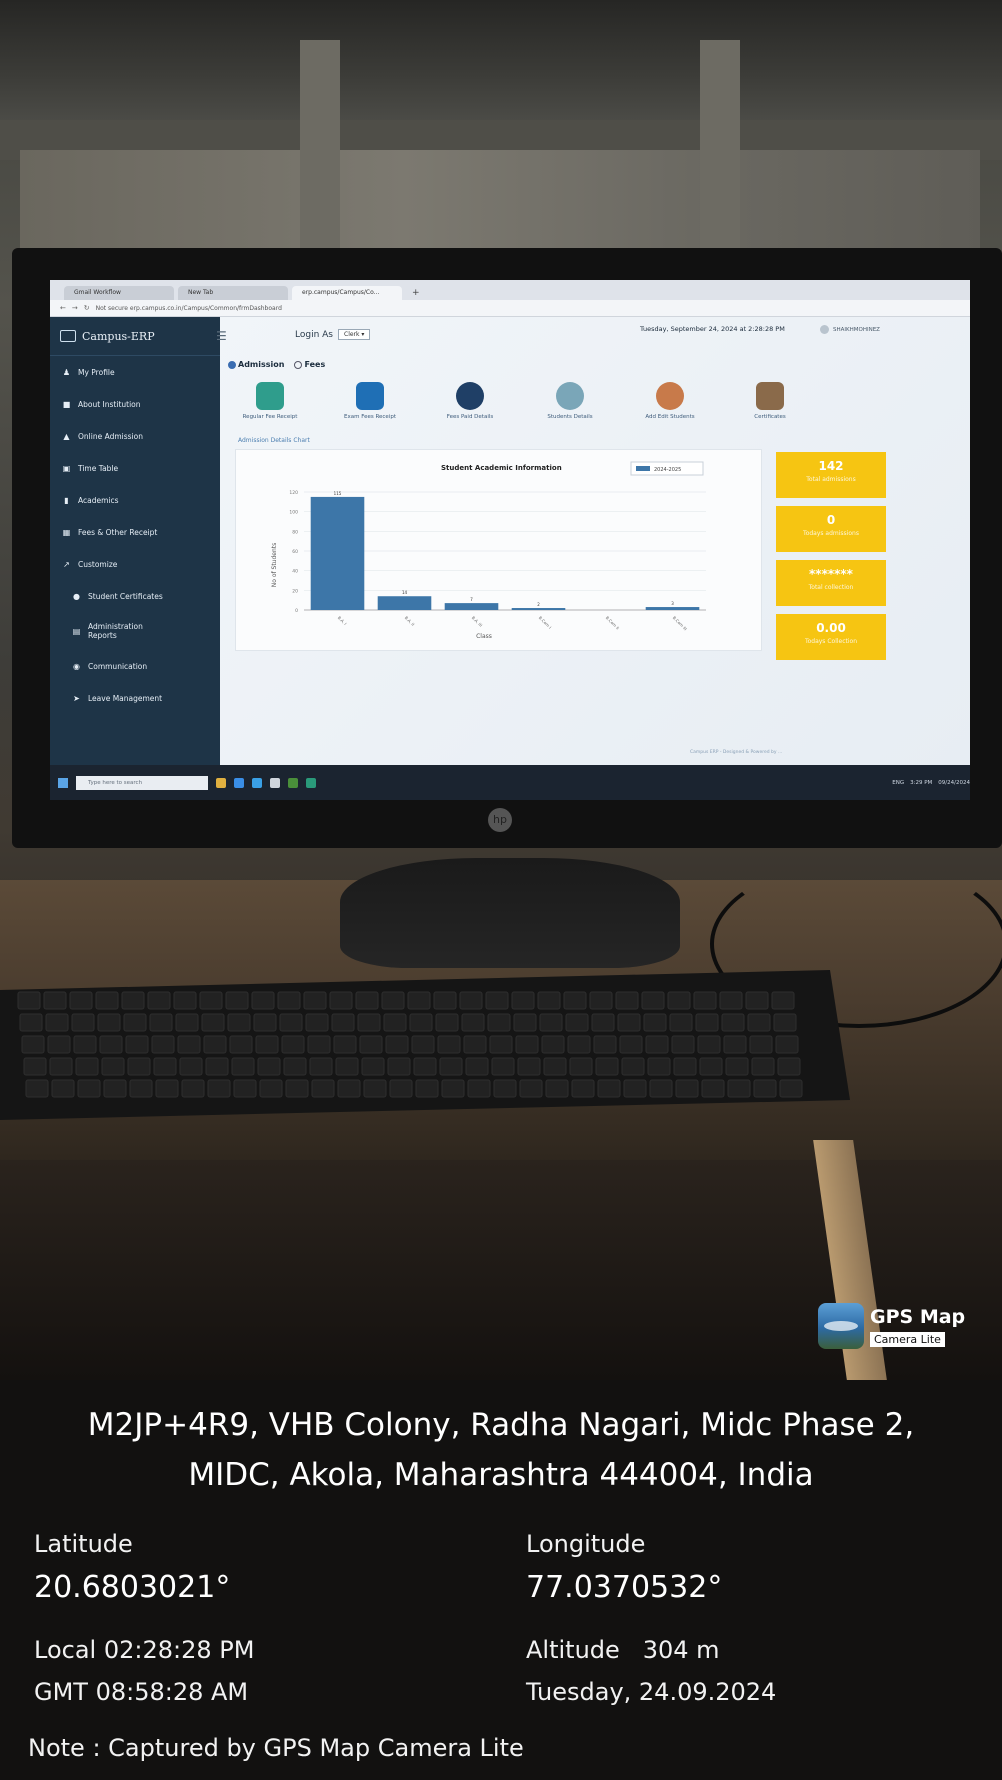 This screenshot has width=1002, height=1780. What do you see at coordinates (256, 364) in the screenshot?
I see `radio-admission: Admission` at bounding box center [256, 364].